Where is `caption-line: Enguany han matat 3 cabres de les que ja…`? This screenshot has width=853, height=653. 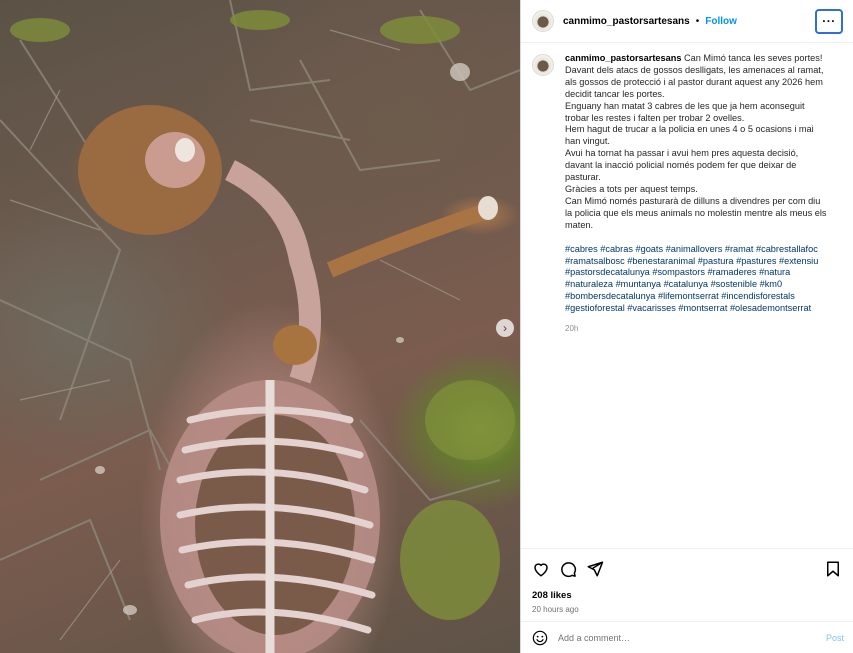 caption-line: Enguany han matat 3 cabres de les que ja… is located at coordinates (685, 111).